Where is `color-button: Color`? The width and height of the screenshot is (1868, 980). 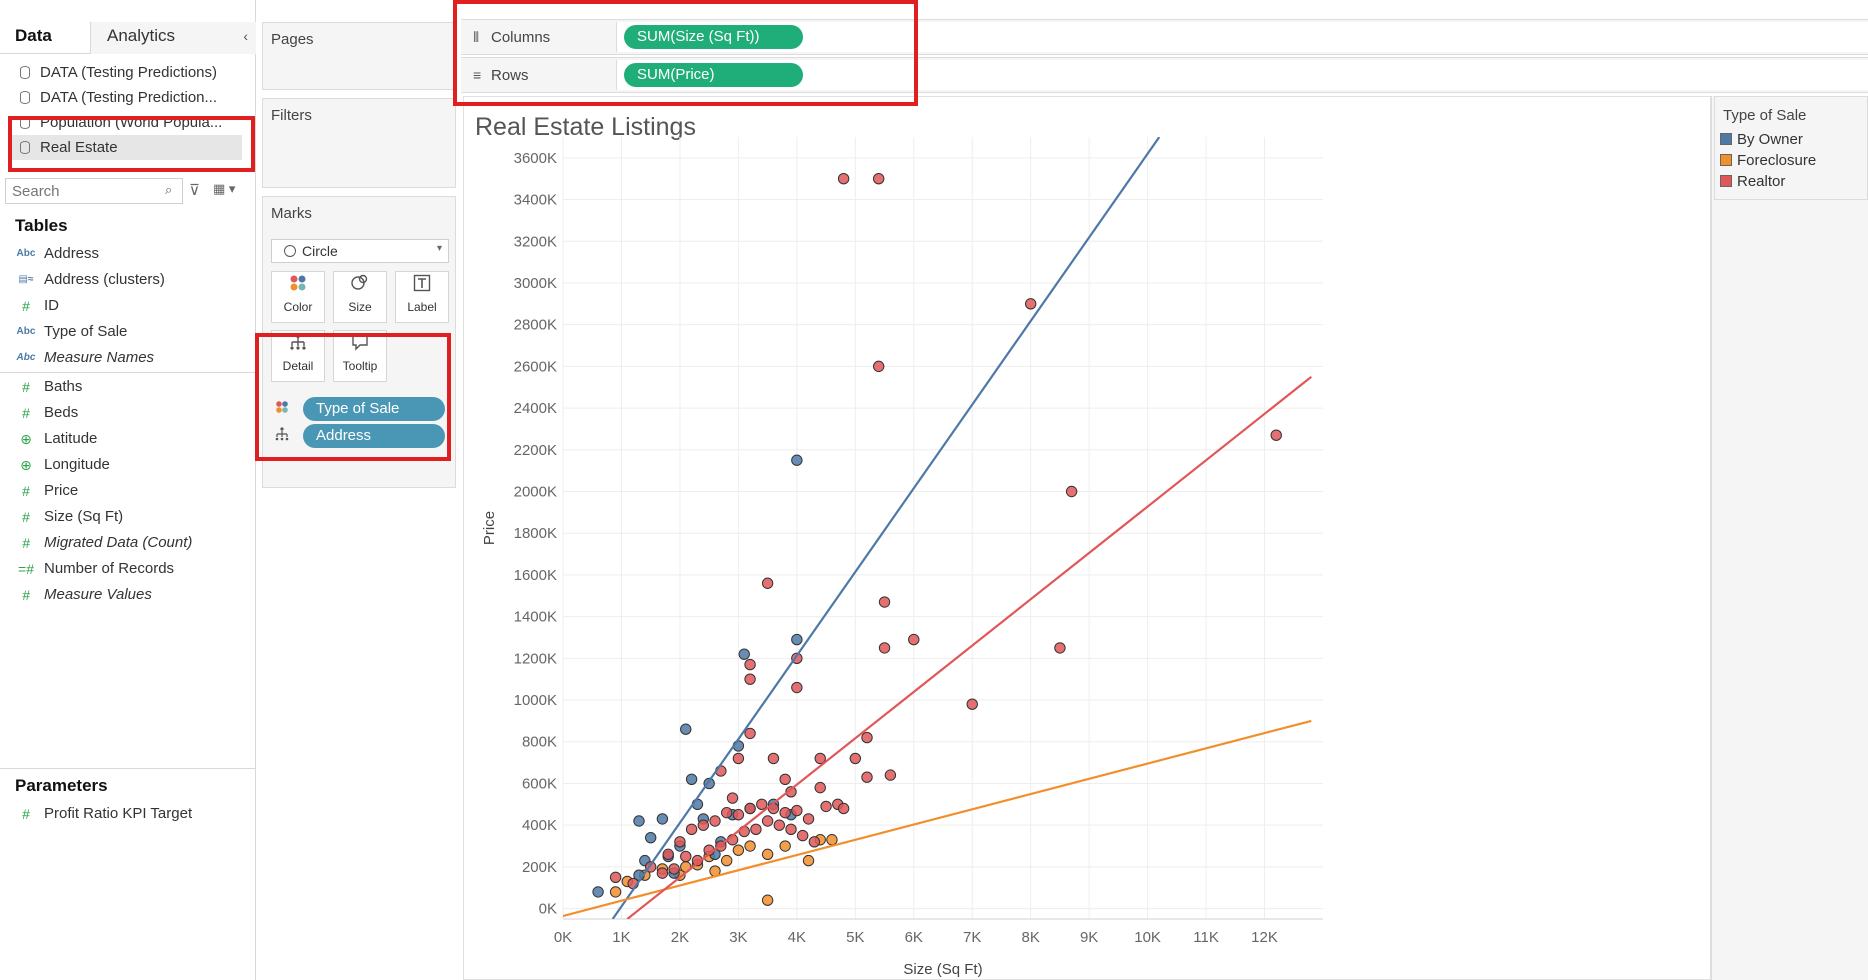
color-button: Color is located at coordinates (298, 297).